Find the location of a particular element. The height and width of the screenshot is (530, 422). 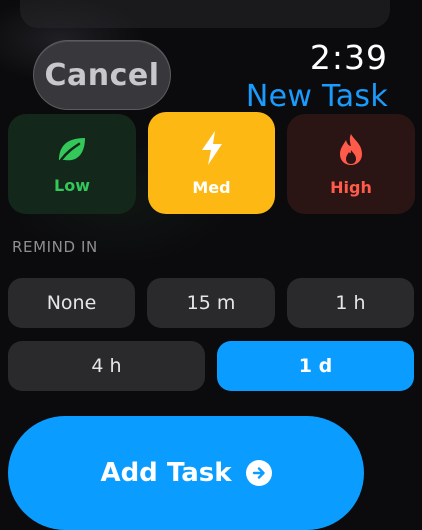

page-title: New Task is located at coordinates (316, 96).